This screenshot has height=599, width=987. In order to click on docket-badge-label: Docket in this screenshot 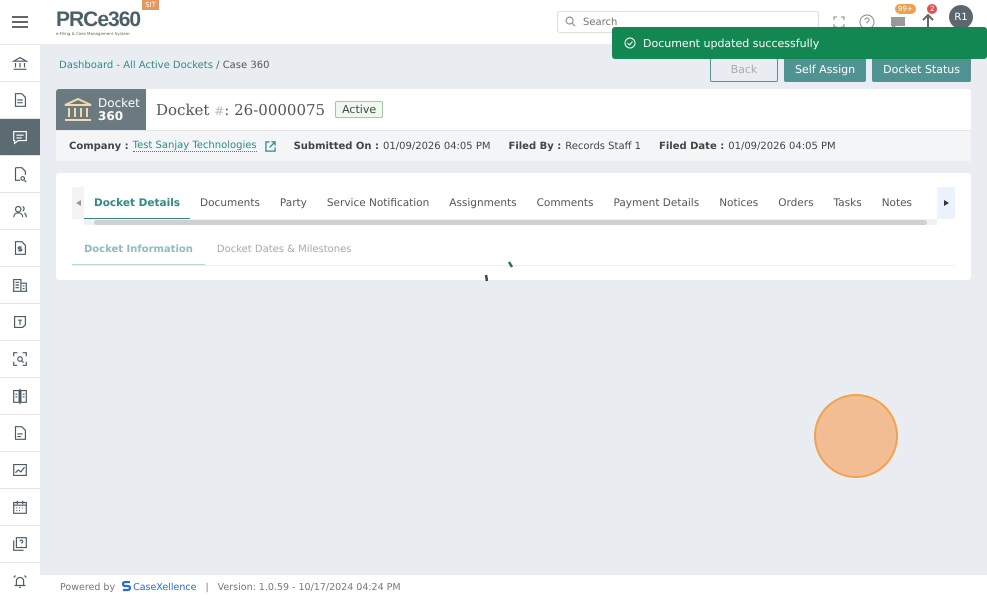, I will do `click(119, 103)`.